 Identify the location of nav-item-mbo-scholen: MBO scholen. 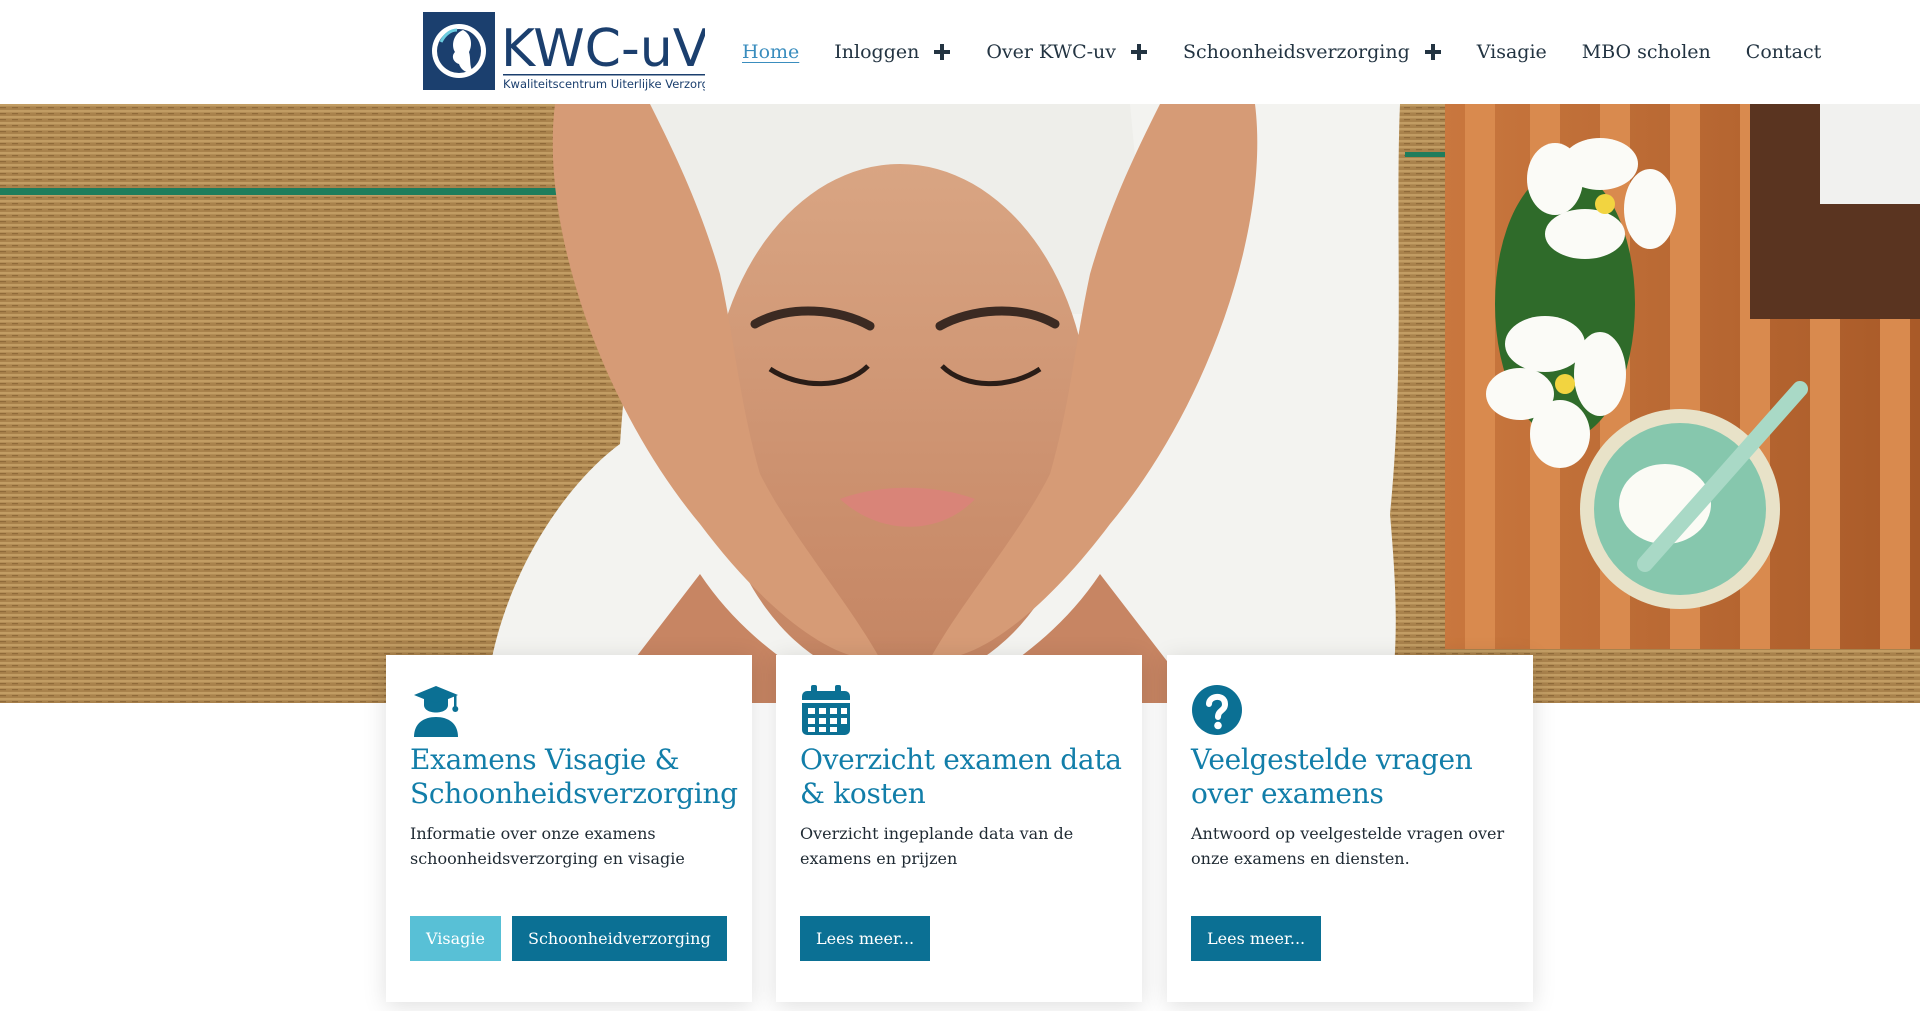
(1646, 52).